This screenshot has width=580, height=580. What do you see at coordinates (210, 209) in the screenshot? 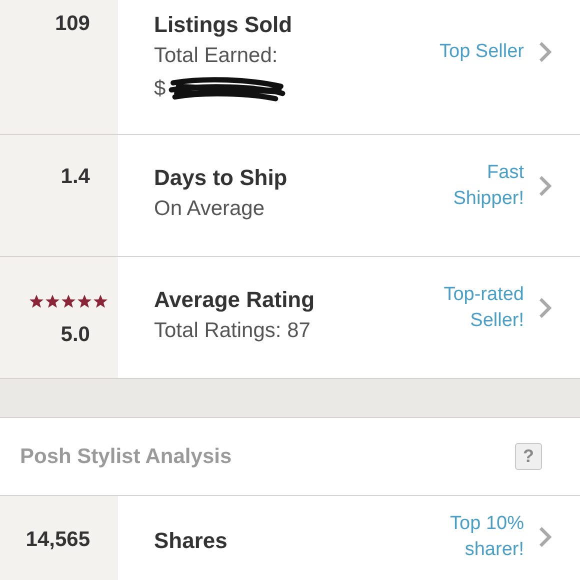
I see `stat-subtitle: On Average` at bounding box center [210, 209].